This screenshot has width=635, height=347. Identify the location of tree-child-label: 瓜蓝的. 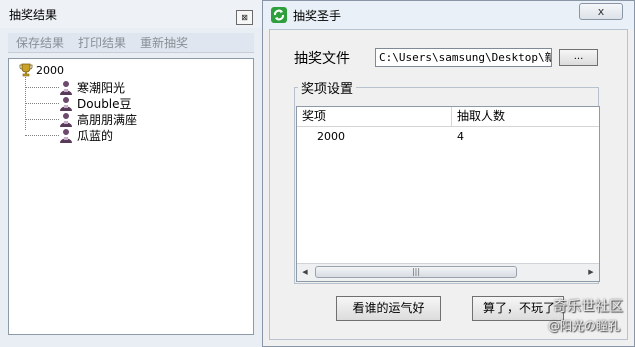
(95, 135).